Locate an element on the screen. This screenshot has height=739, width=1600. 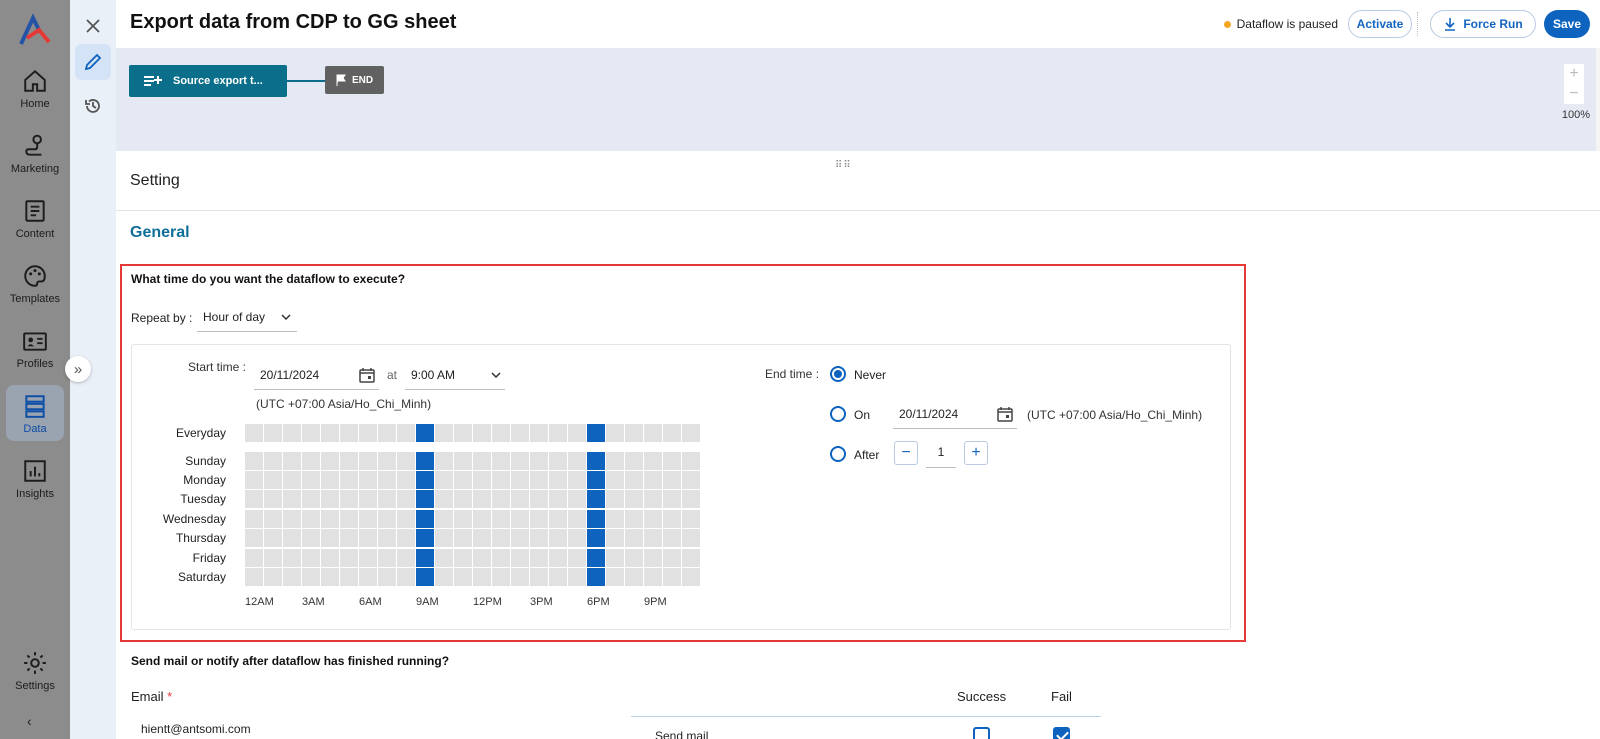
zoom-out-button: − is located at coordinates (1574, 94).